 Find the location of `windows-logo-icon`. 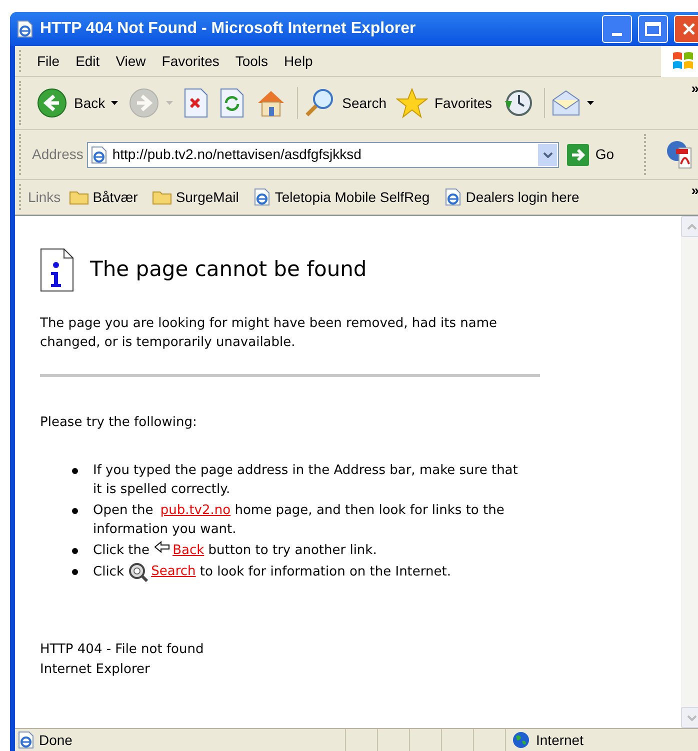

windows-logo-icon is located at coordinates (683, 61).